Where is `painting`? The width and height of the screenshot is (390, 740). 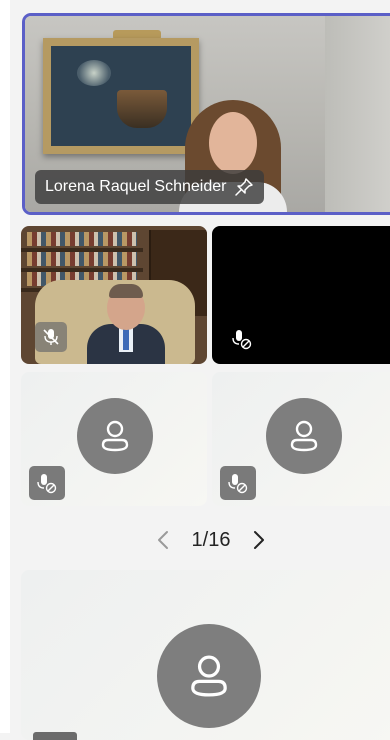
painting is located at coordinates (121, 96).